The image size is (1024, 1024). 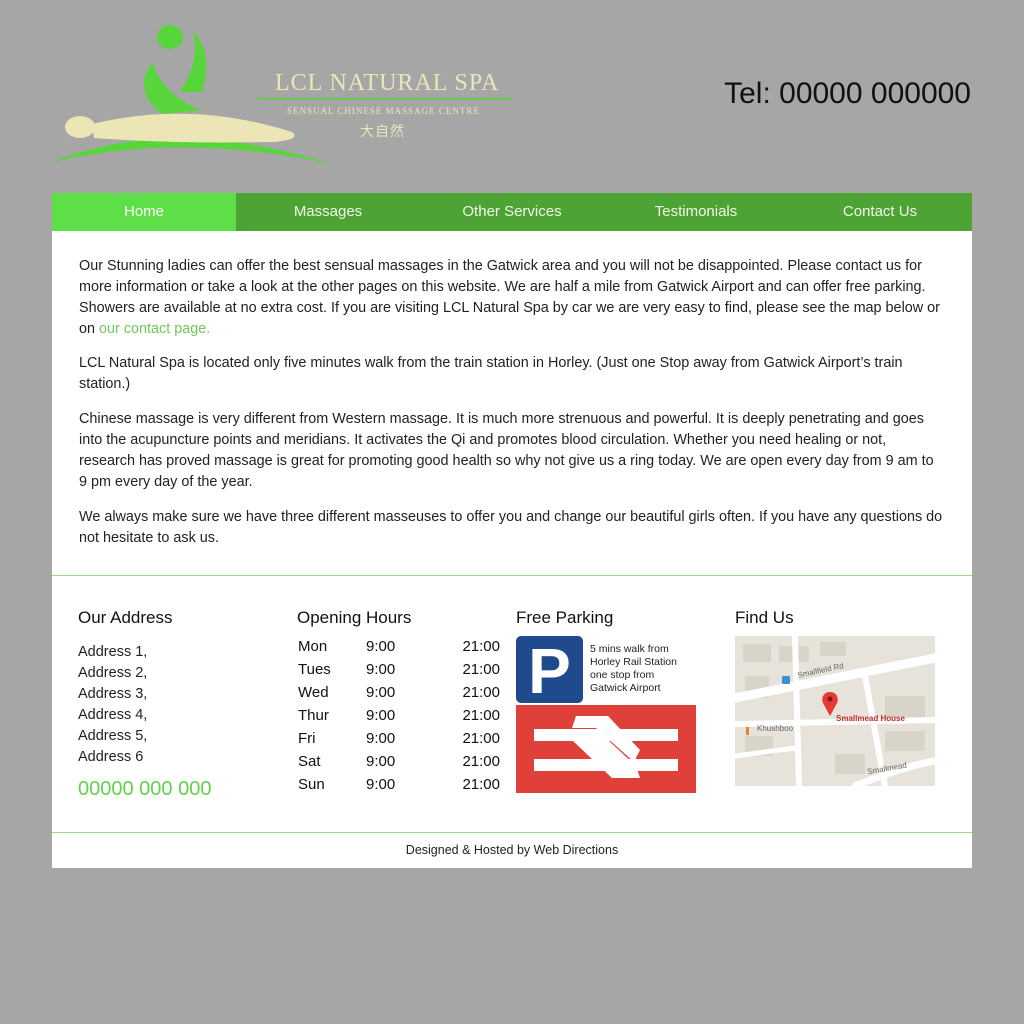 What do you see at coordinates (154, 329) in the screenshot?
I see `contact-page-link: our contact page.` at bounding box center [154, 329].